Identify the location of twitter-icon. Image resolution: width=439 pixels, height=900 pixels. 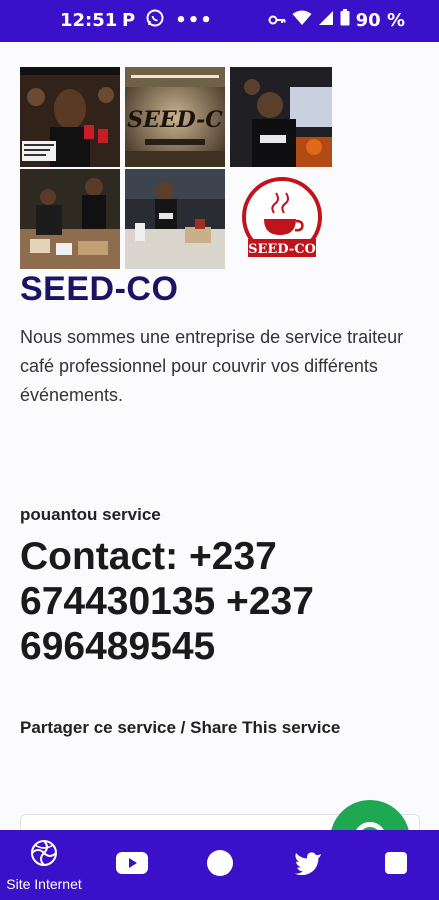
(308, 865).